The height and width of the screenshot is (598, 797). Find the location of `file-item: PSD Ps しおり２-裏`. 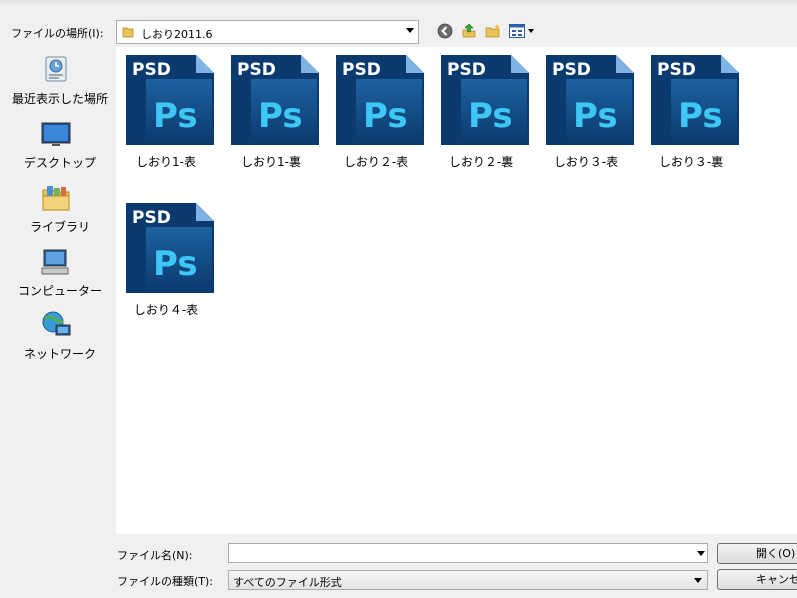

file-item: PSD Ps しおり２-裏 is located at coordinates (481, 108).